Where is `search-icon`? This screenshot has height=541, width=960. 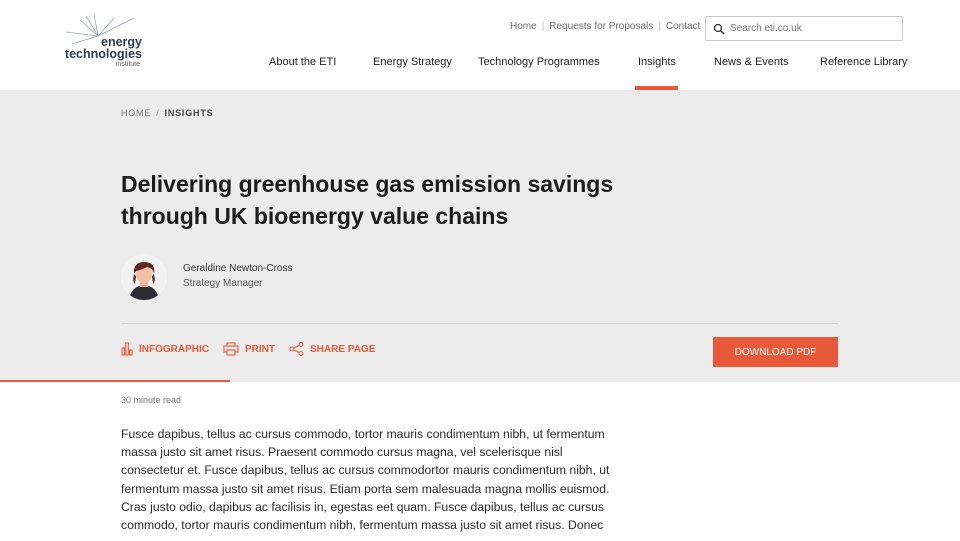 search-icon is located at coordinates (719, 29).